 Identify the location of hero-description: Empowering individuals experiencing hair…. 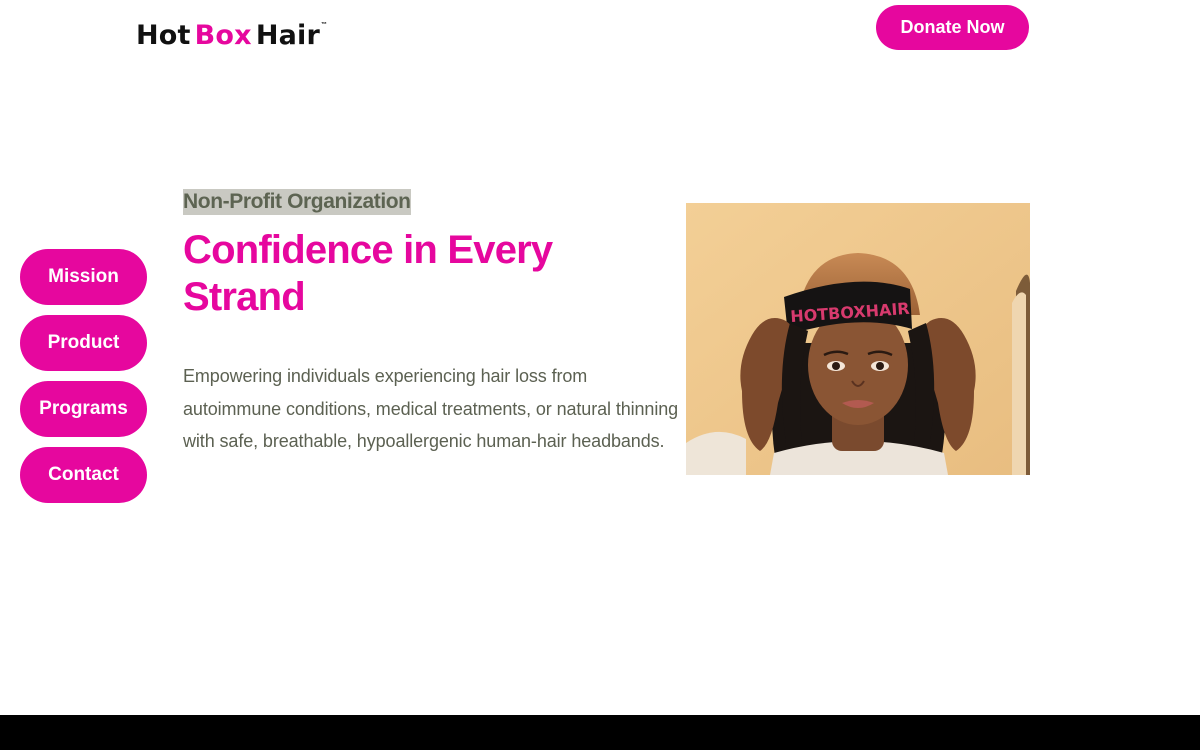
(431, 408).